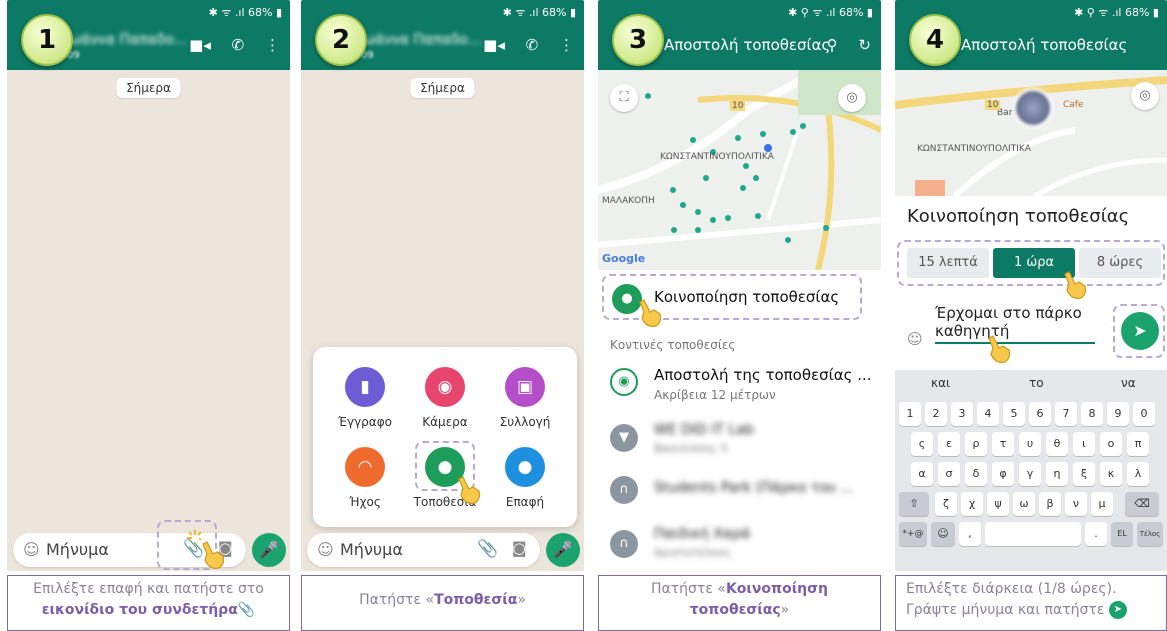 The height and width of the screenshot is (631, 1167). I want to click on key: 9, so click(1118, 414).